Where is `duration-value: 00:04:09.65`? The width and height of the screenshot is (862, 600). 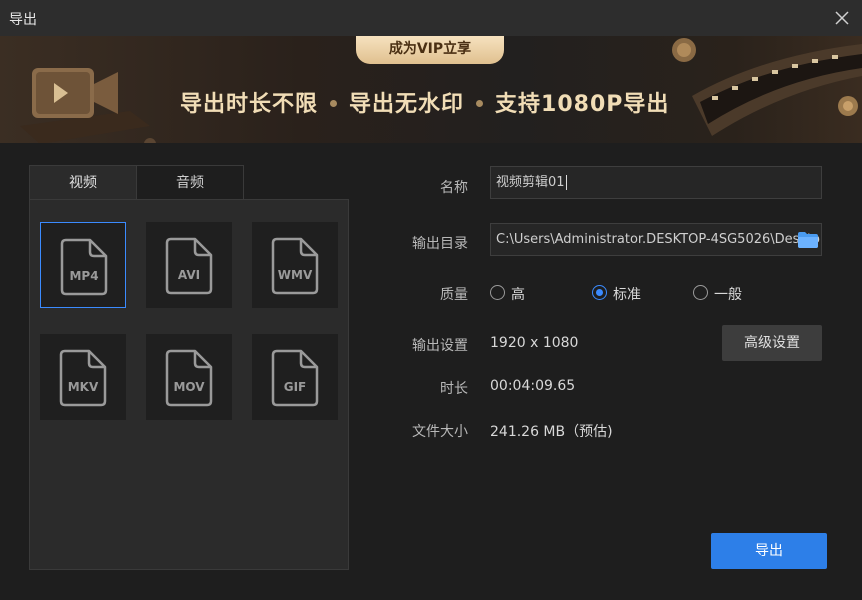
duration-value: 00:04:09.65 is located at coordinates (533, 386).